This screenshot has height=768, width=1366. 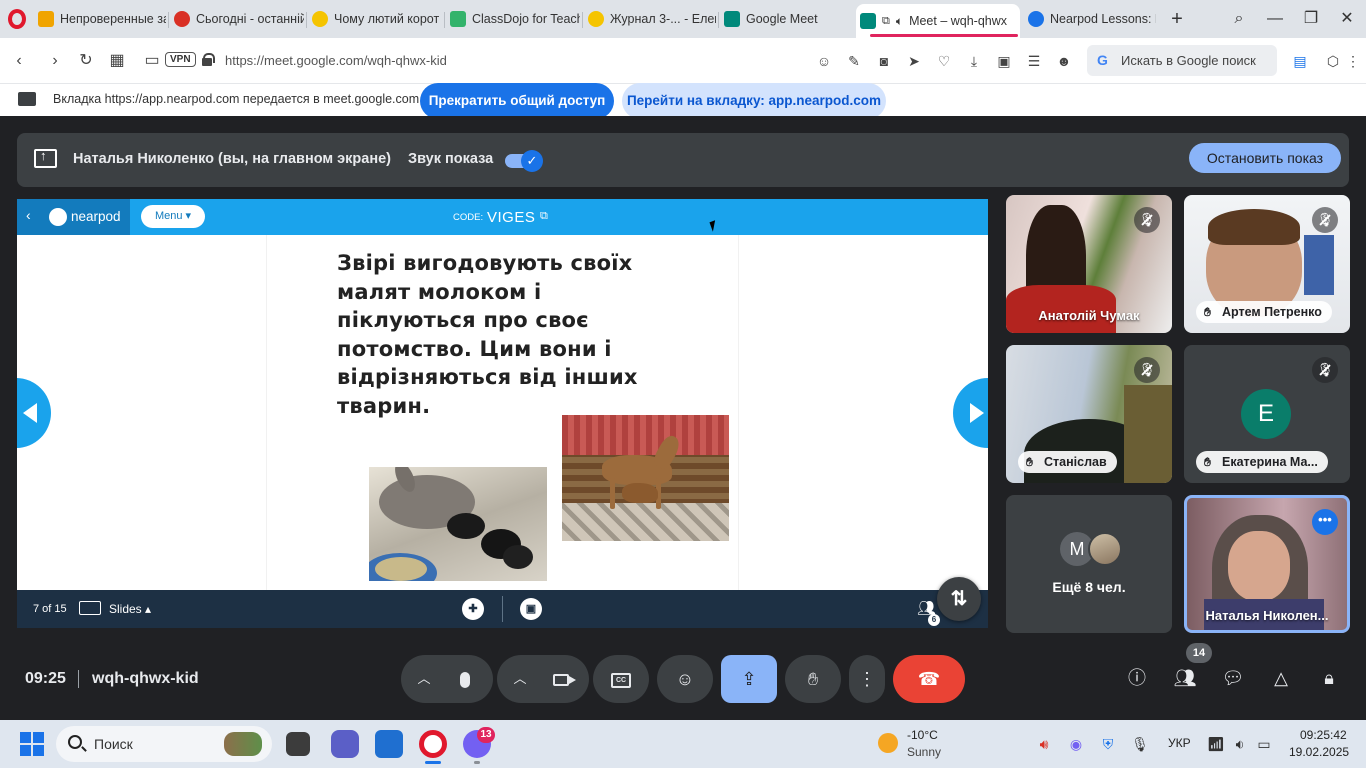 What do you see at coordinates (561, 679) in the screenshot?
I see `camera-button` at bounding box center [561, 679].